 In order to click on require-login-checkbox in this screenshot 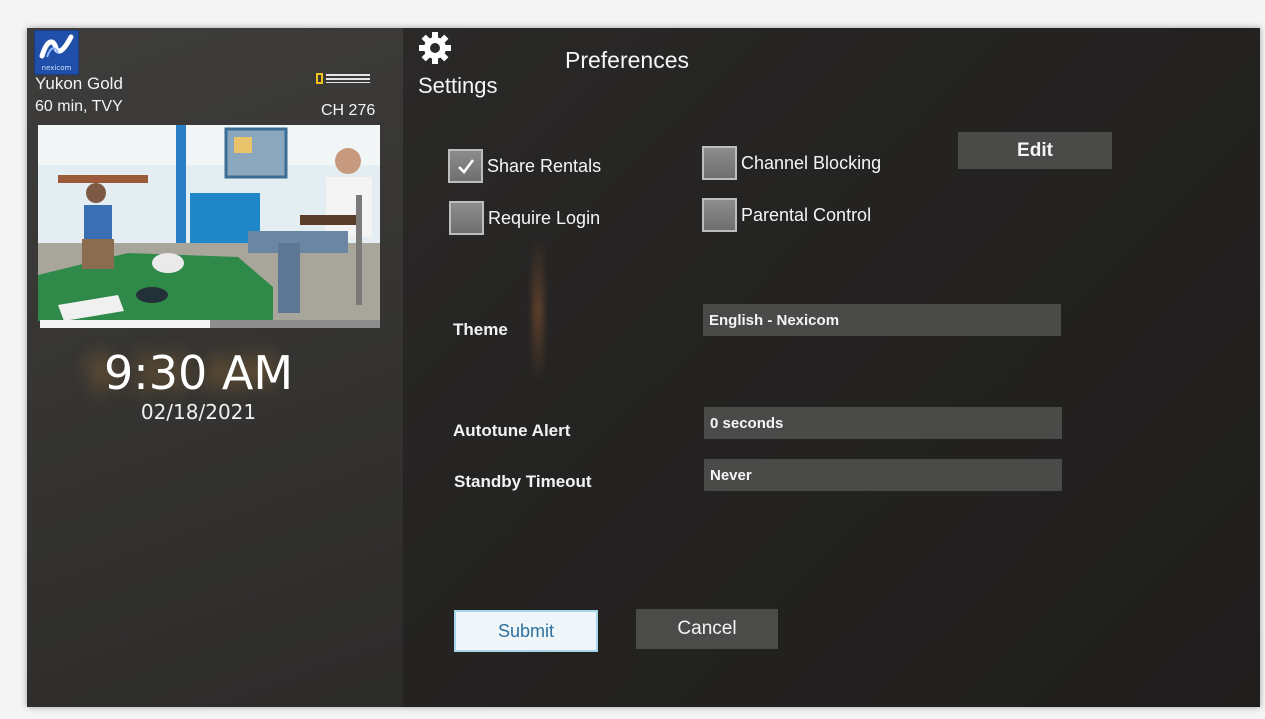, I will do `click(466, 218)`.